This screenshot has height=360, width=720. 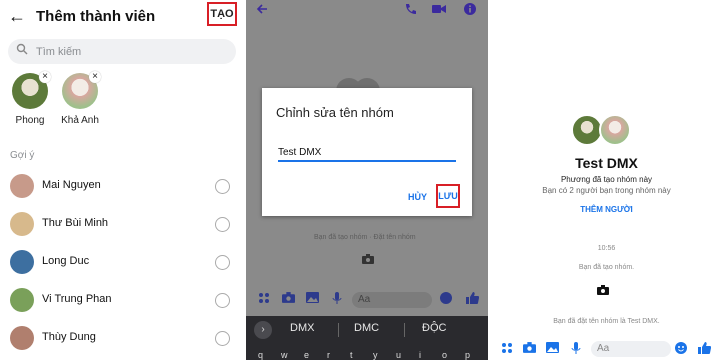 What do you see at coordinates (375, 355) in the screenshot?
I see `keyboard-key: y` at bounding box center [375, 355].